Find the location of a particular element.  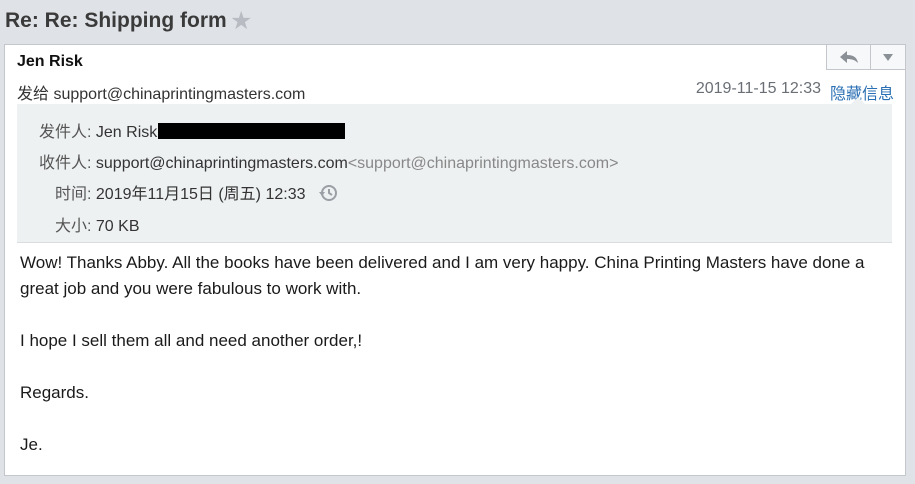

sendto-label: 发给 is located at coordinates (33, 94).